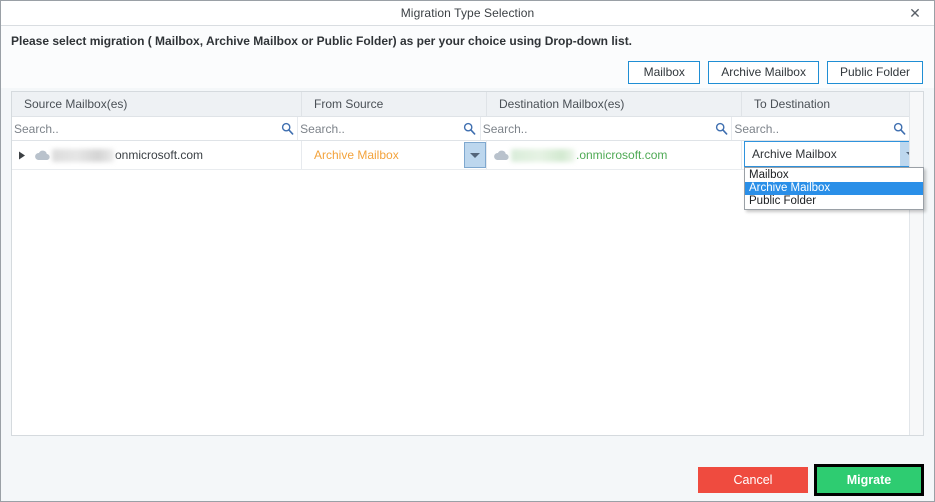 Image resolution: width=935 pixels, height=502 pixels. What do you see at coordinates (915, 12) in the screenshot?
I see `close-icon: ✕` at bounding box center [915, 12].